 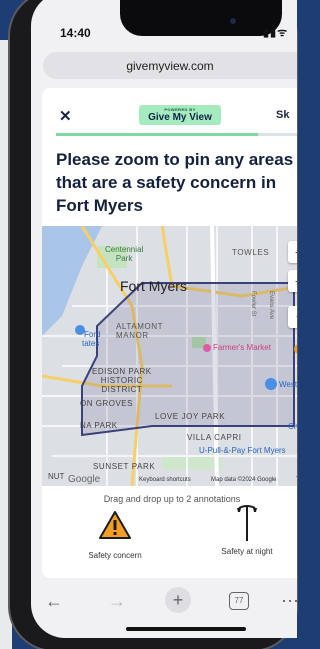 What do you see at coordinates (164, 602) in the screenshot?
I see `browser-toolbar: ← → + 77 ⋯` at bounding box center [164, 602].